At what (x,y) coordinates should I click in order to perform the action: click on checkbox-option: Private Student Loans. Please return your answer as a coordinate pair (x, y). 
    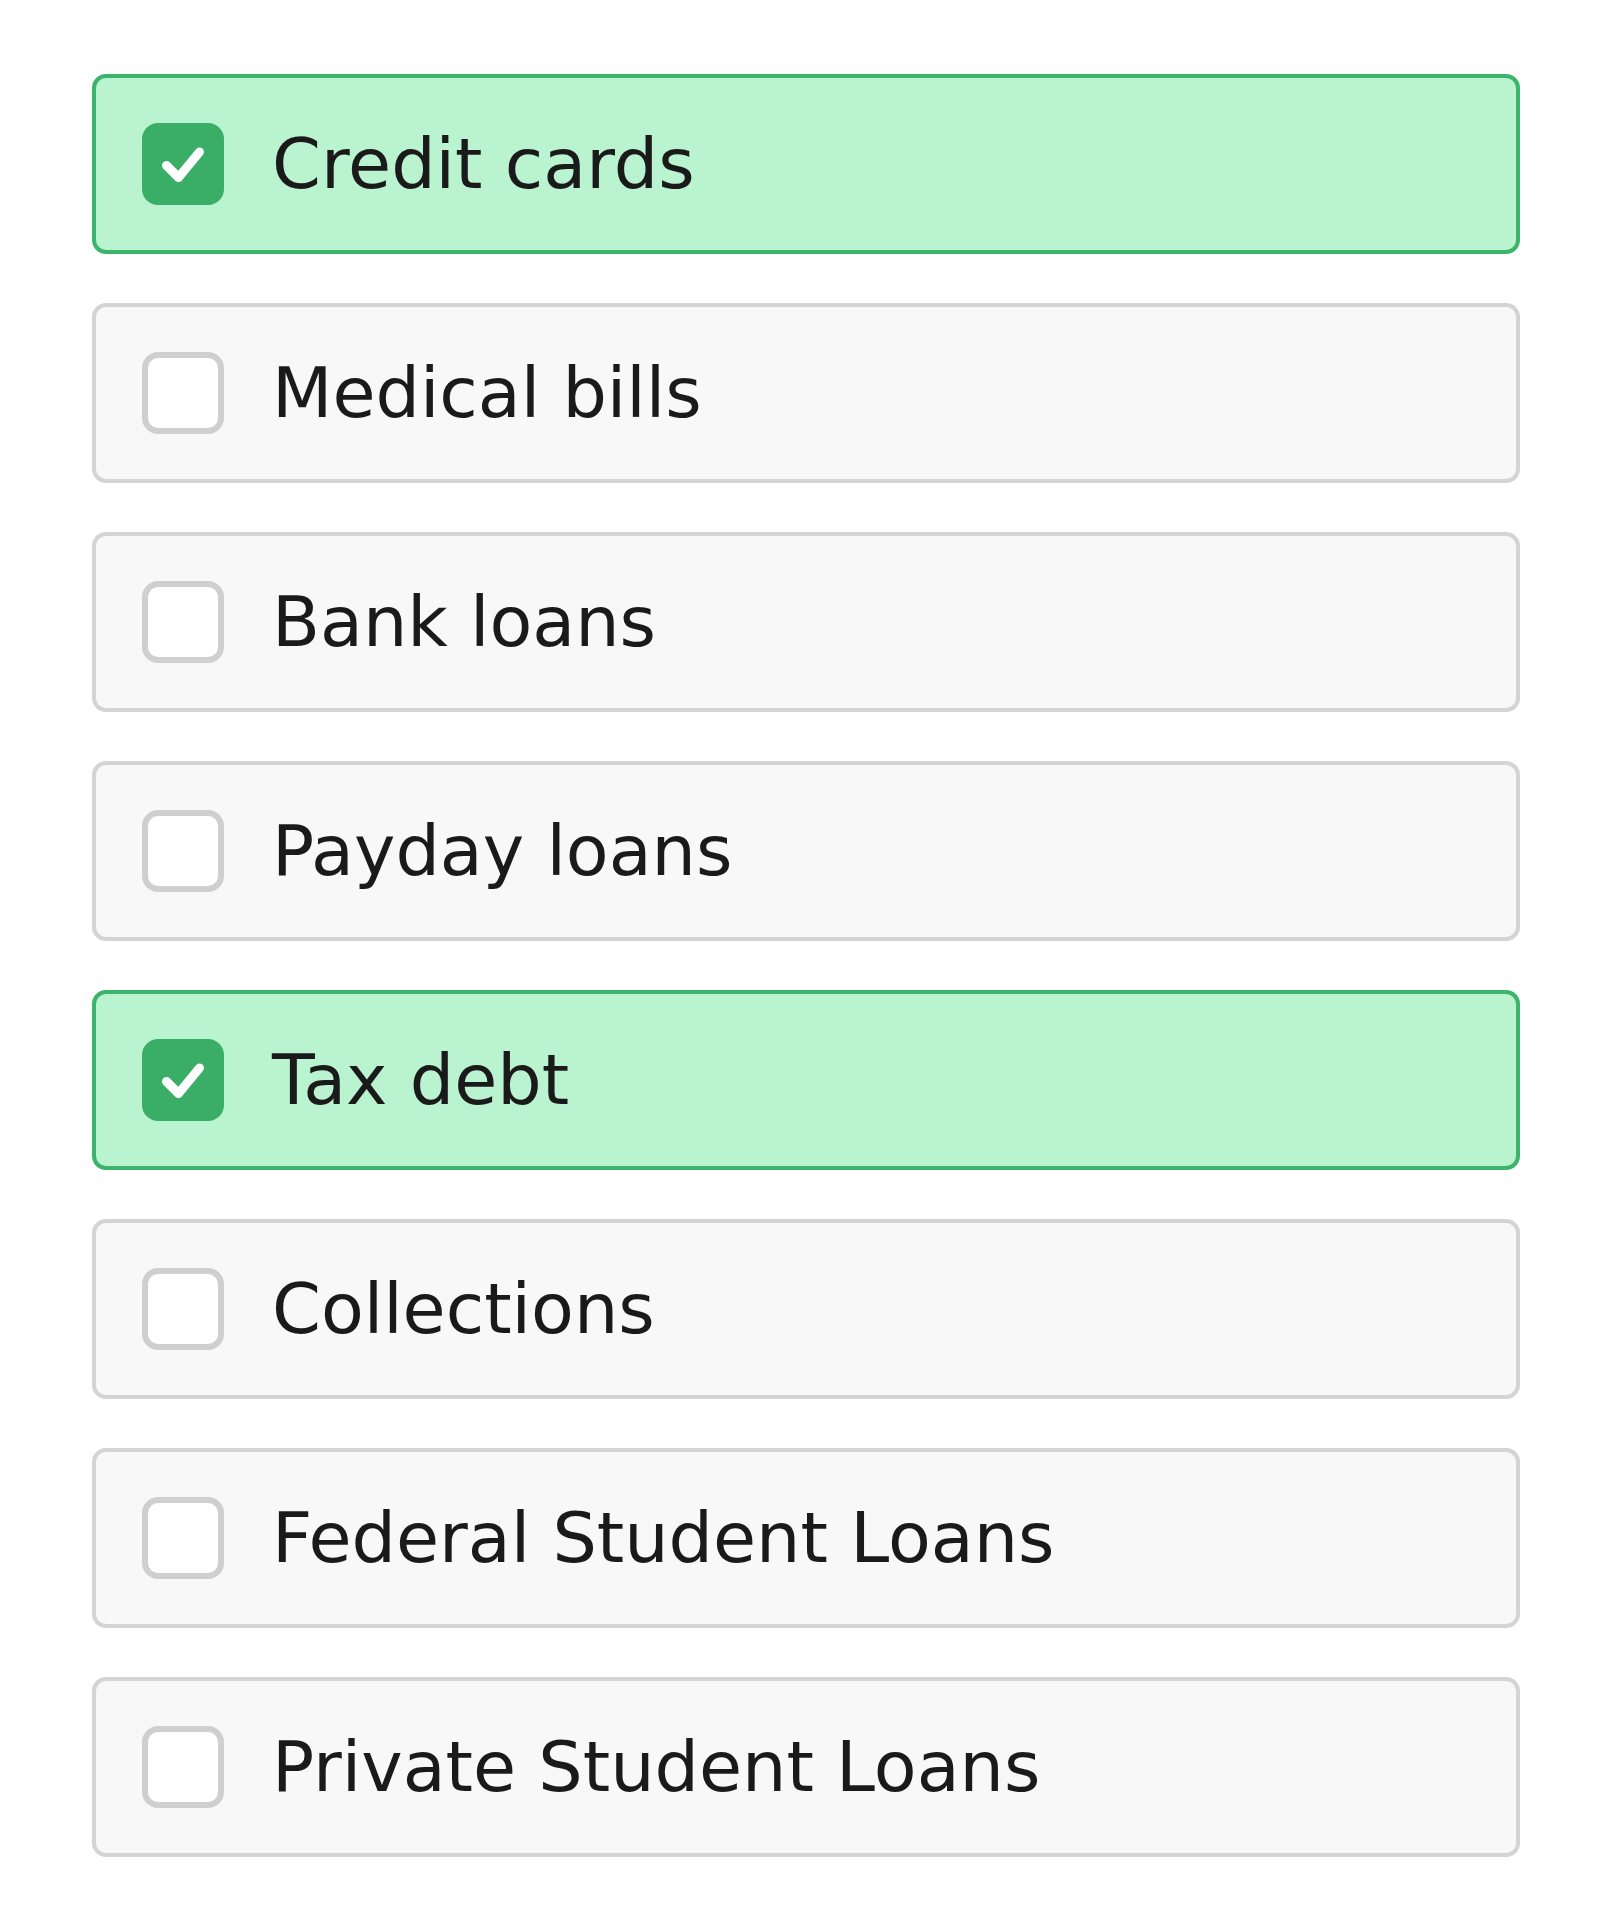
    Looking at the image, I should click on (806, 1767).